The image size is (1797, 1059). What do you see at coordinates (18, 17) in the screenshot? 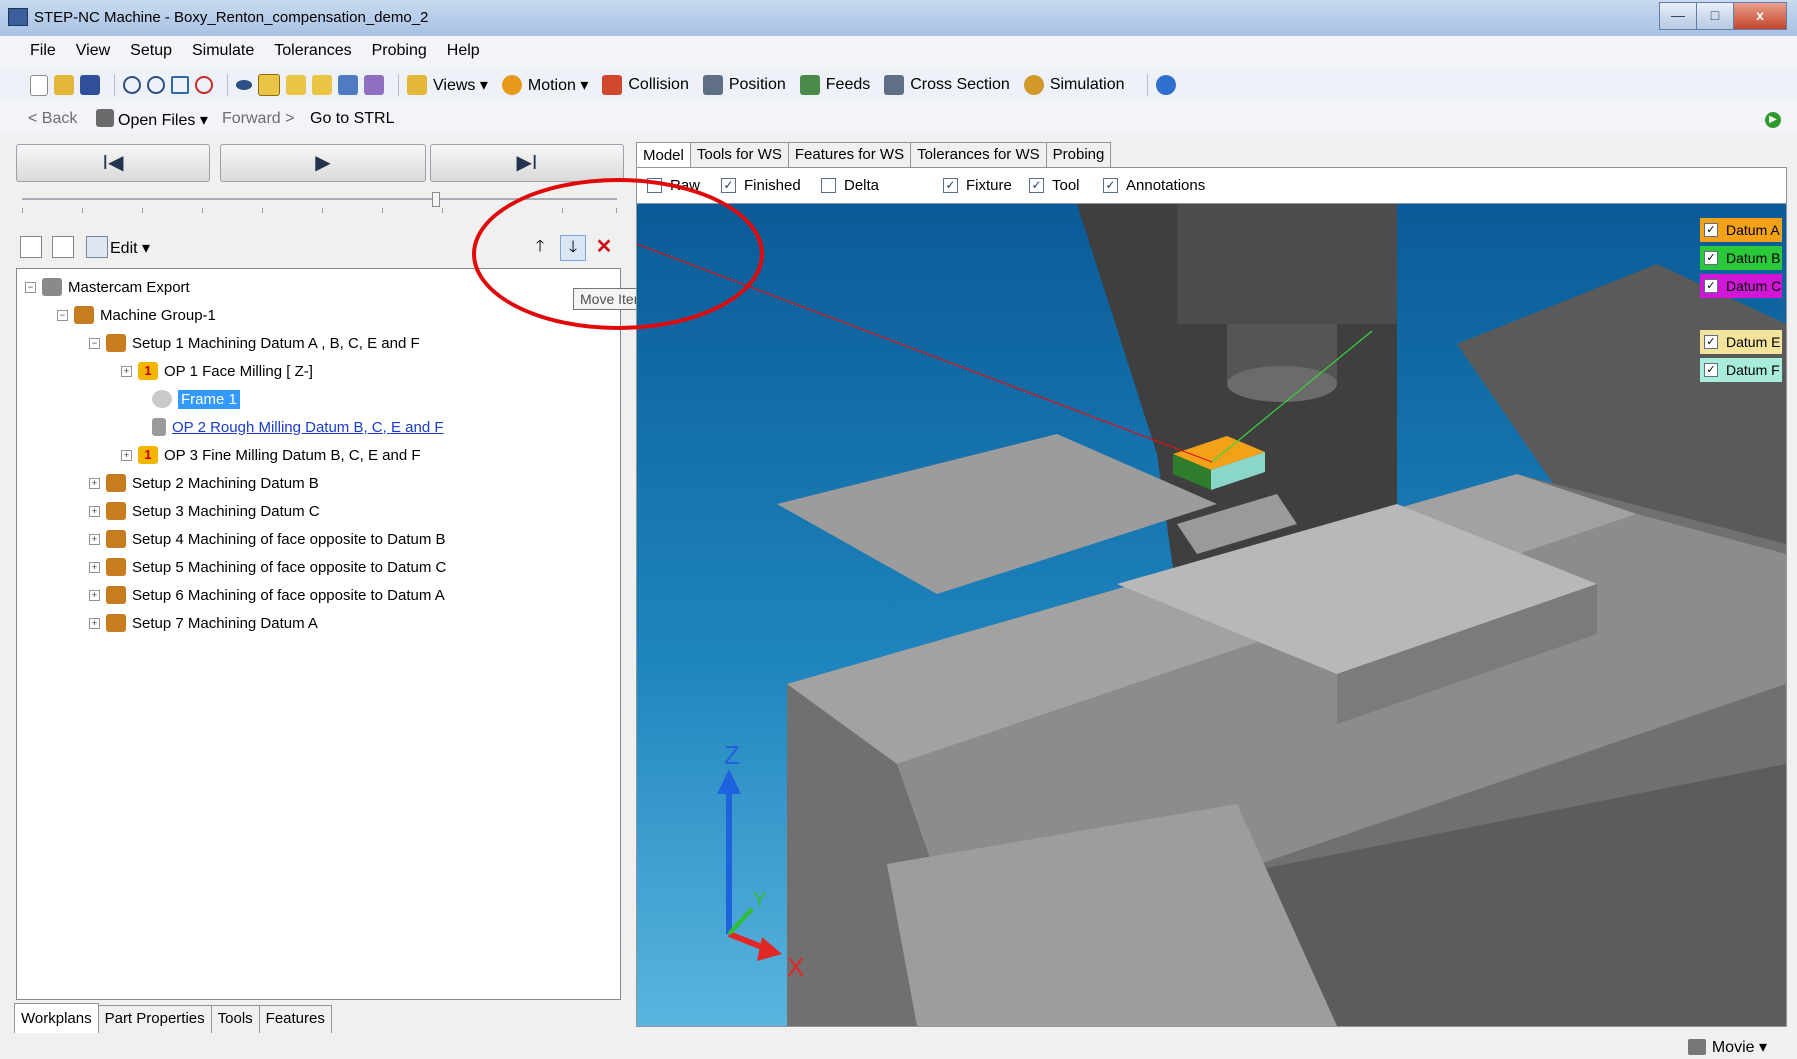
I see `app-icon` at bounding box center [18, 17].